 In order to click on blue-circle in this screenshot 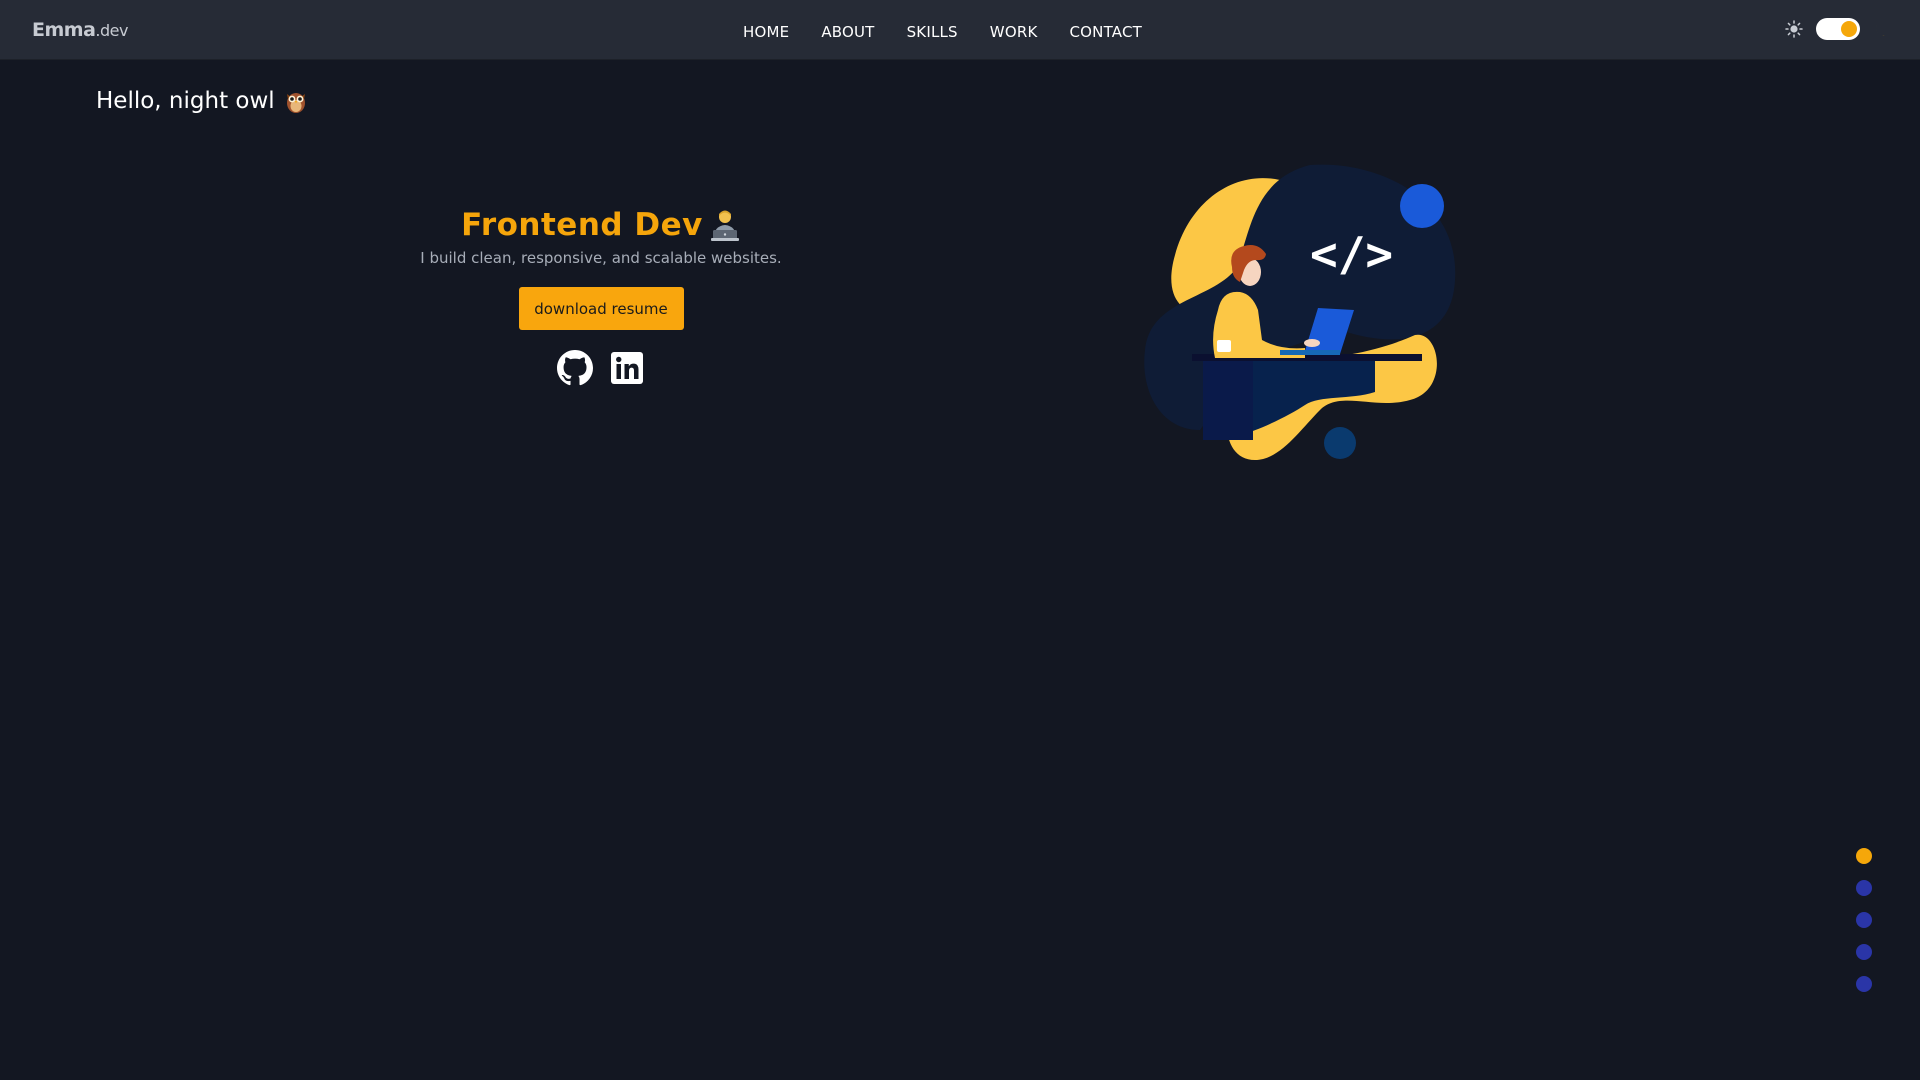, I will do `click(1422, 206)`.